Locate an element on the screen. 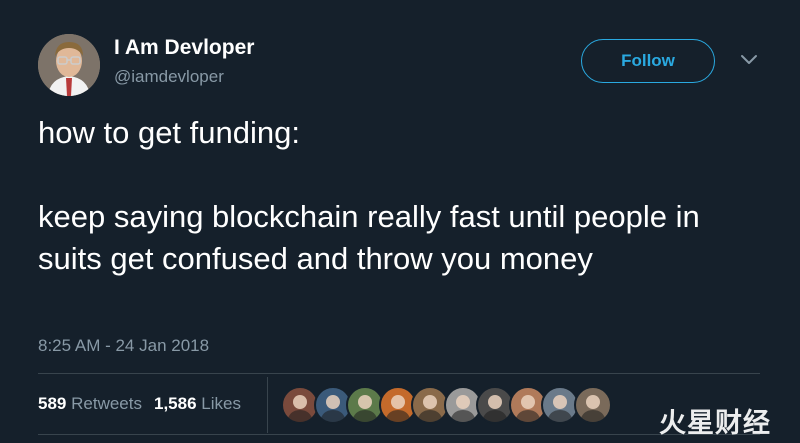  retweets-label: Retweets is located at coordinates (106, 403).